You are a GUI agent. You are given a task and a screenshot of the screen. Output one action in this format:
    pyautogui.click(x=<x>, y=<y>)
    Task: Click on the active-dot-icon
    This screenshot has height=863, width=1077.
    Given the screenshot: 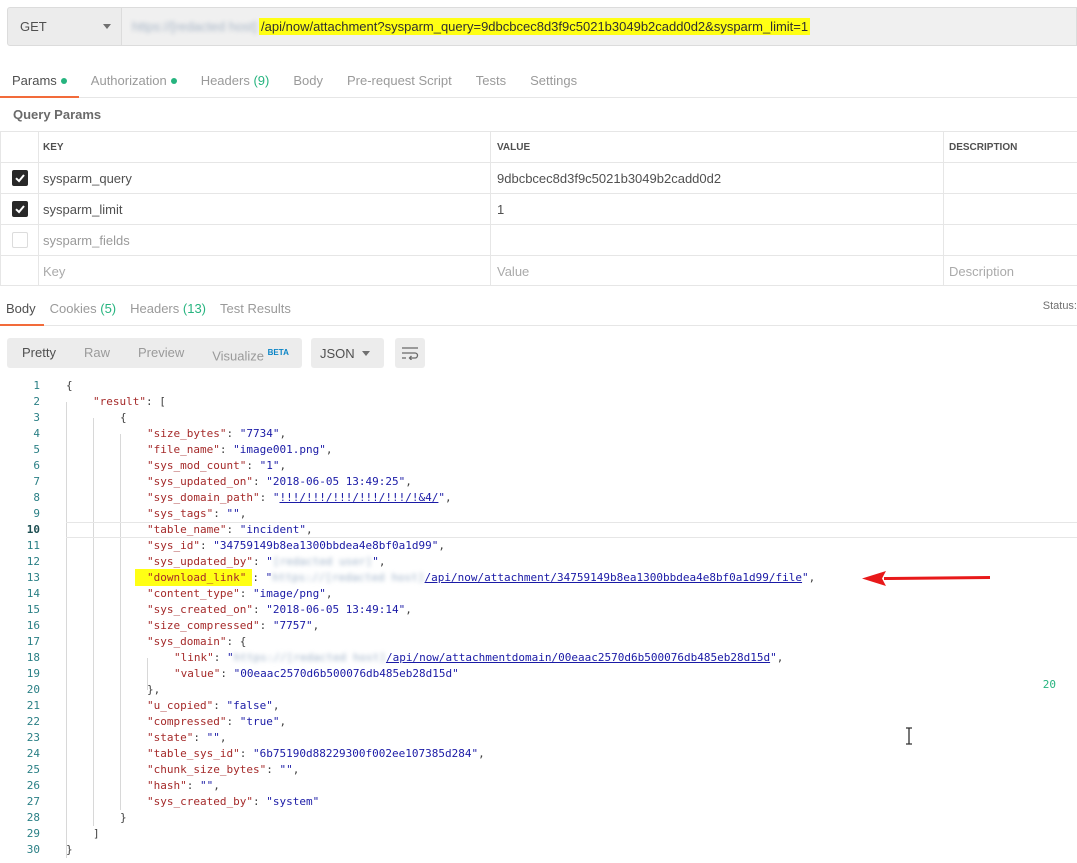 What is the action you would take?
    pyautogui.click(x=63, y=81)
    